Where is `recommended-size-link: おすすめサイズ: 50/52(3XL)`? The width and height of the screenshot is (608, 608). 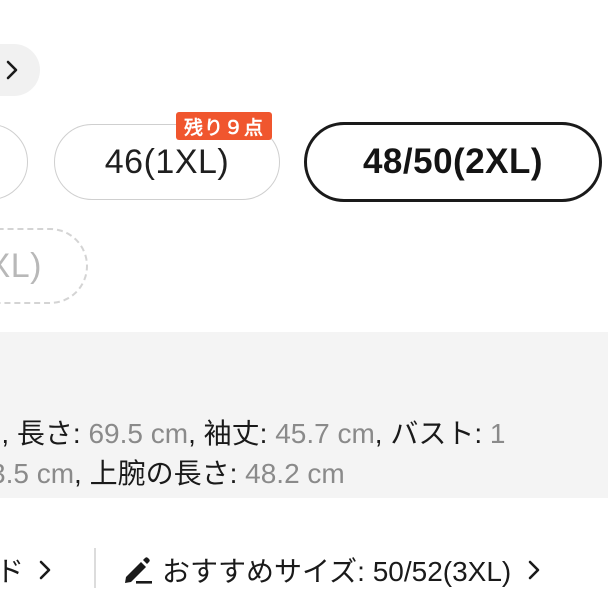
recommended-size-link: おすすめサイズ: 50/52(3XL) is located at coordinates (330, 570).